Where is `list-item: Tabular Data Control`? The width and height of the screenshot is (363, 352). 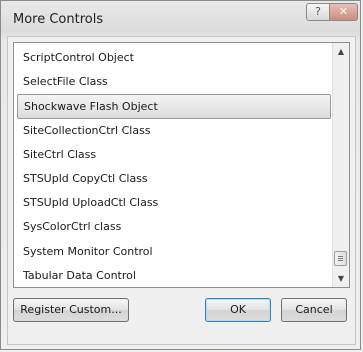 list-item: Tabular Data Control is located at coordinates (173, 275).